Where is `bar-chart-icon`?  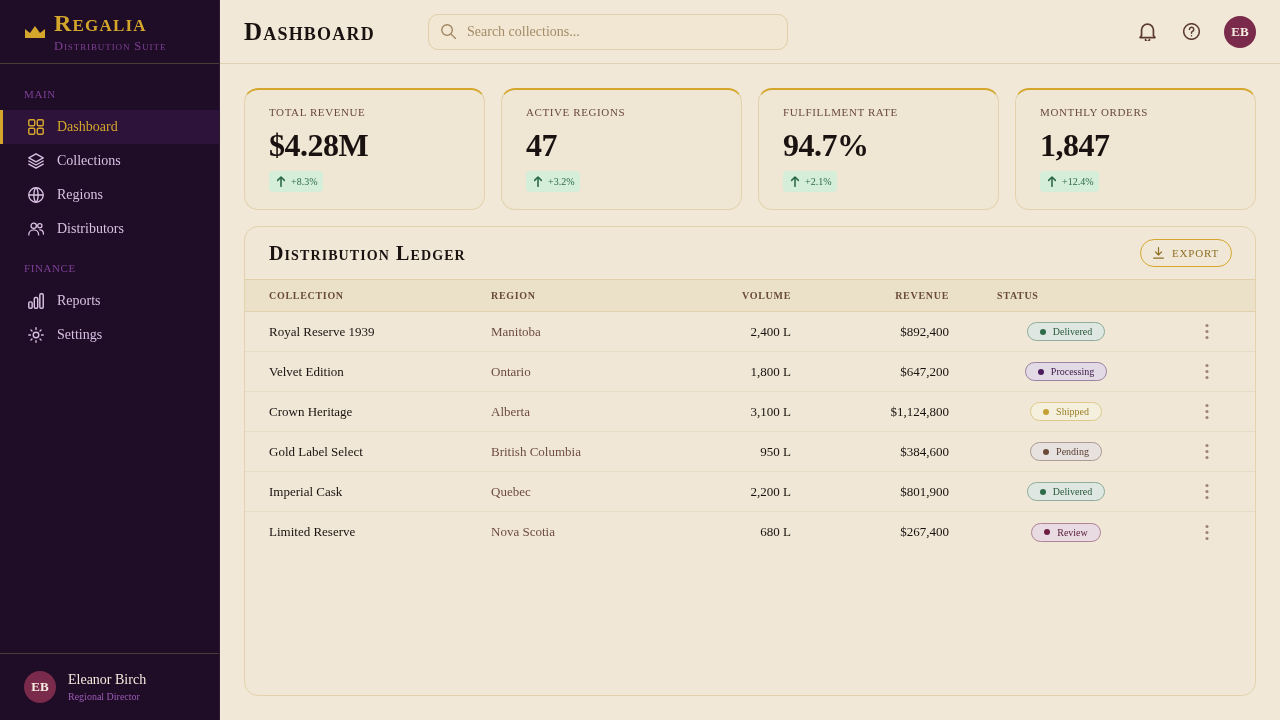
bar-chart-icon is located at coordinates (36, 301).